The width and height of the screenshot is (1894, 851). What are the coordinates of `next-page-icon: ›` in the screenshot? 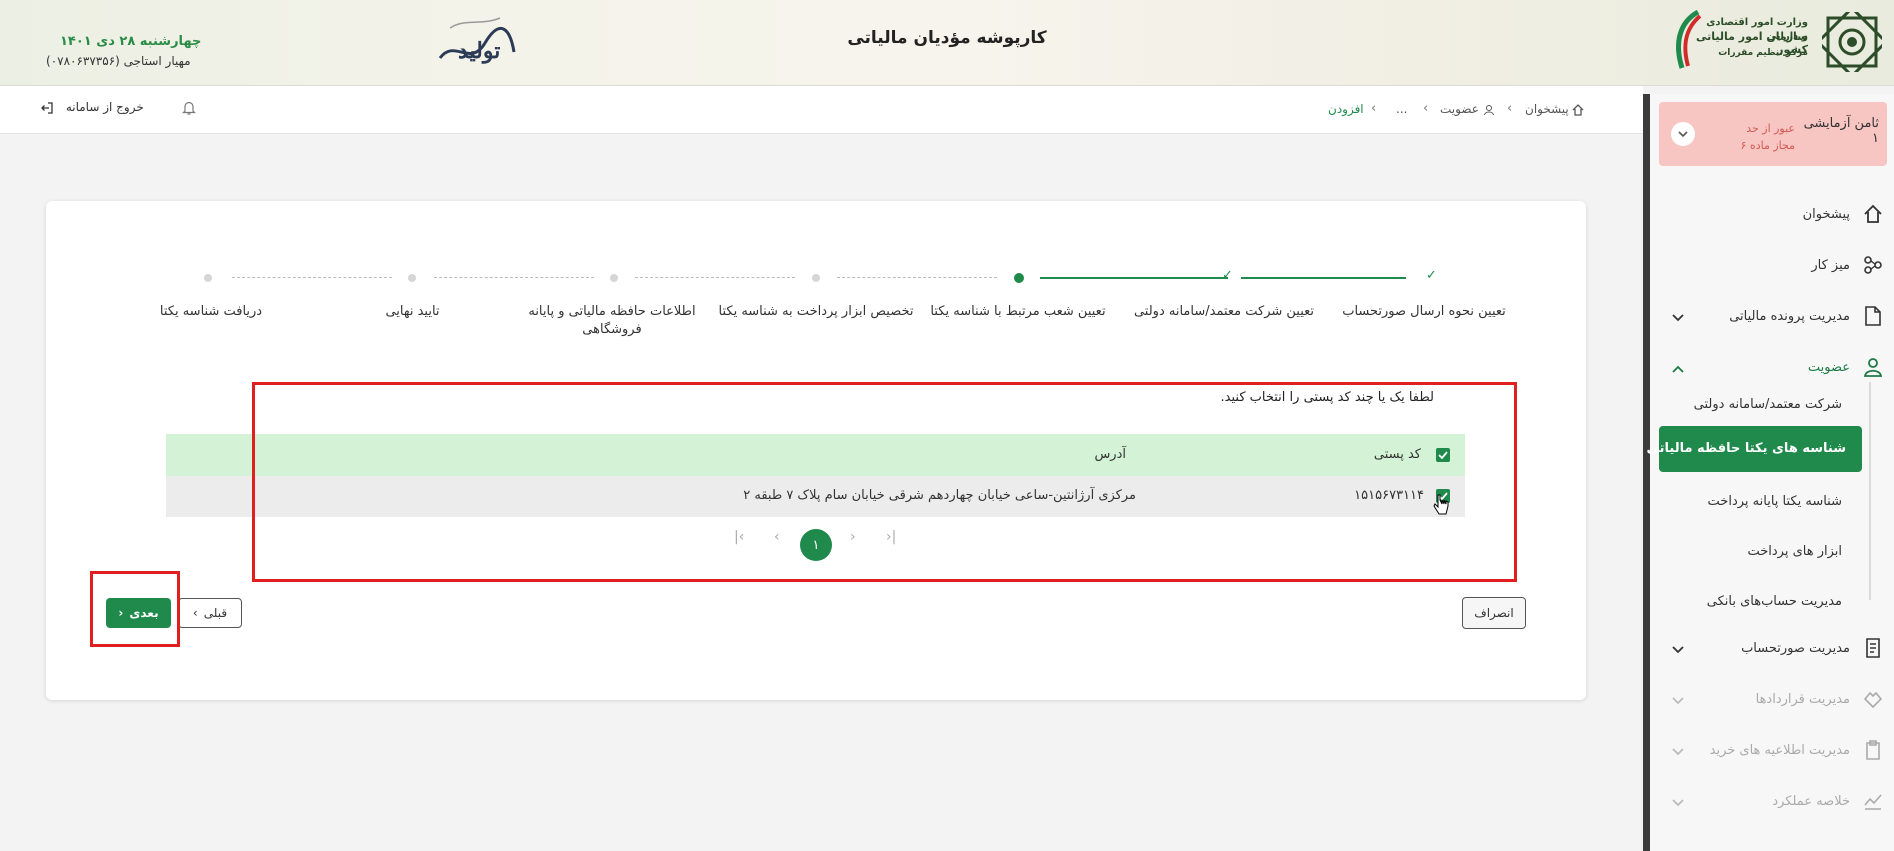 It's located at (853, 537).